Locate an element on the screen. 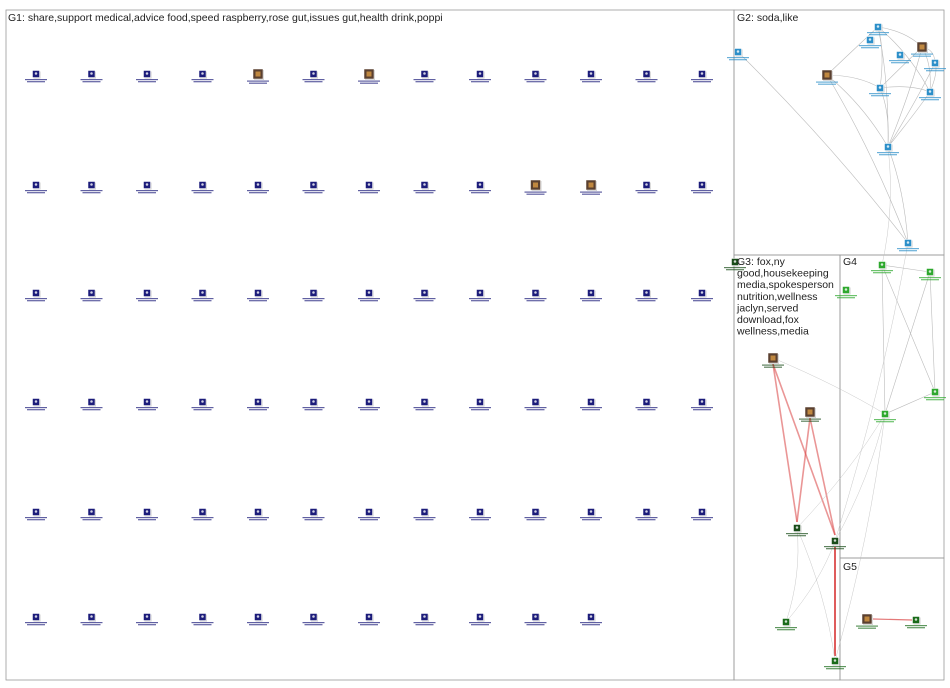 The height and width of the screenshot is (688, 950). edge is located at coordinates (792, 575).